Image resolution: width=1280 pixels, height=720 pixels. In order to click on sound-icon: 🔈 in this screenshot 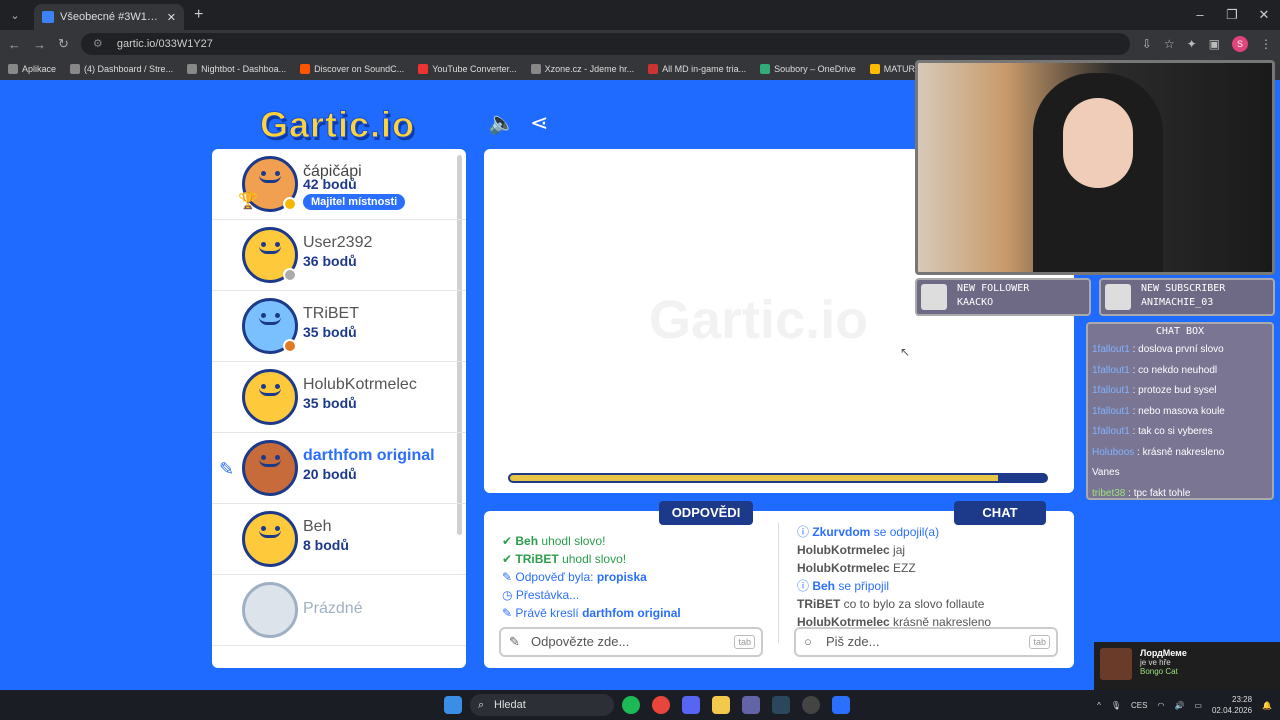, I will do `click(501, 123)`.